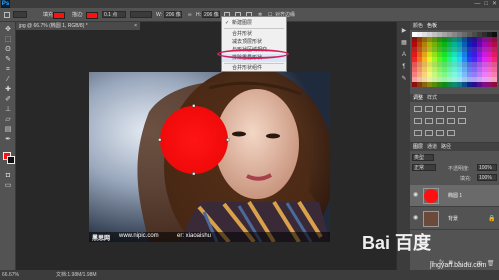 The width and height of the screenshot is (499, 280). I want to click on baidu-jingyan-logo: Bai 百度, so click(397, 243).